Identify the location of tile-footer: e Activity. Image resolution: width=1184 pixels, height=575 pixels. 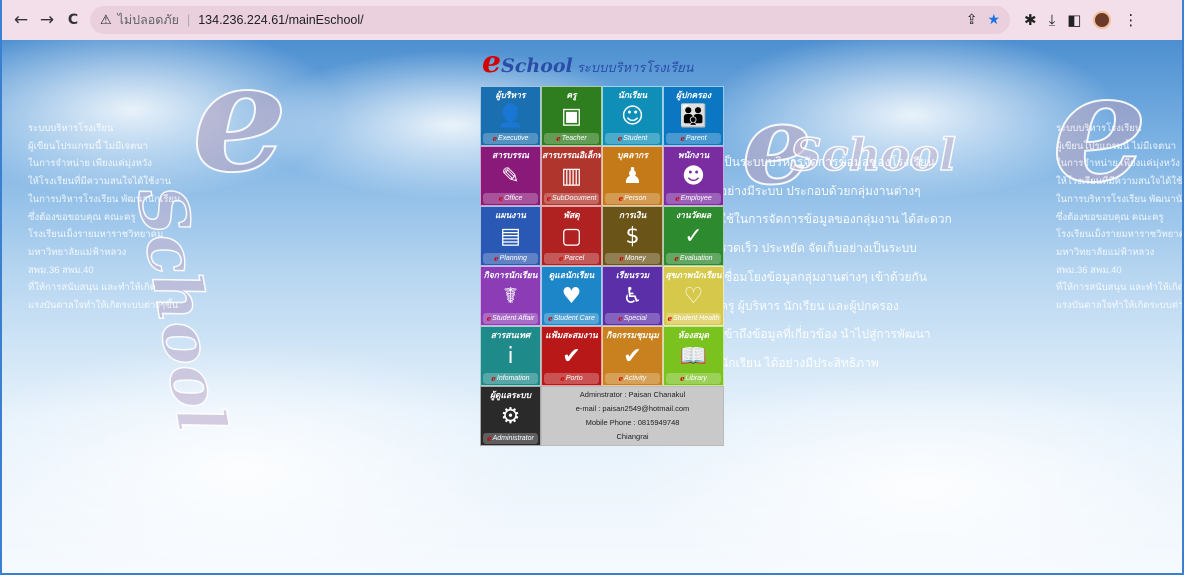
(632, 378).